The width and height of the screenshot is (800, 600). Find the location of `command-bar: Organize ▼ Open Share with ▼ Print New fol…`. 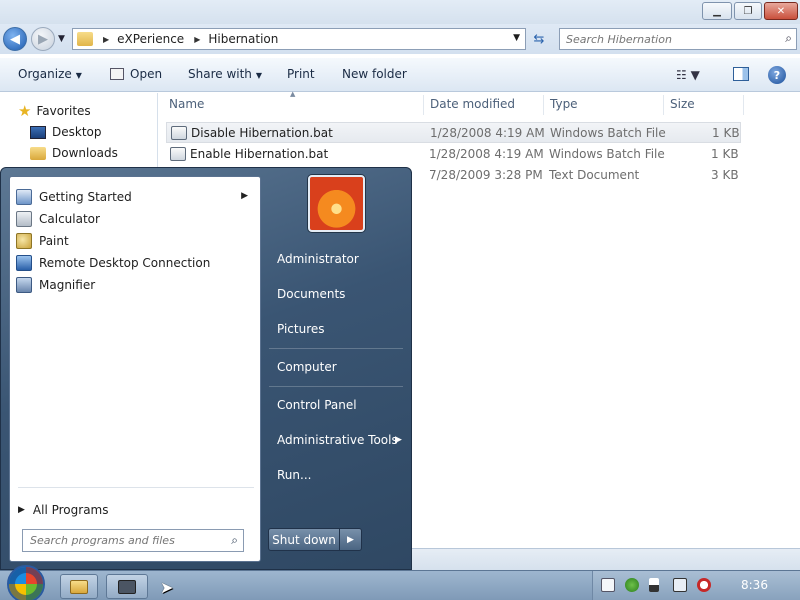

command-bar: Organize ▼ Open Share with ▼ Print New fol… is located at coordinates (400, 75).